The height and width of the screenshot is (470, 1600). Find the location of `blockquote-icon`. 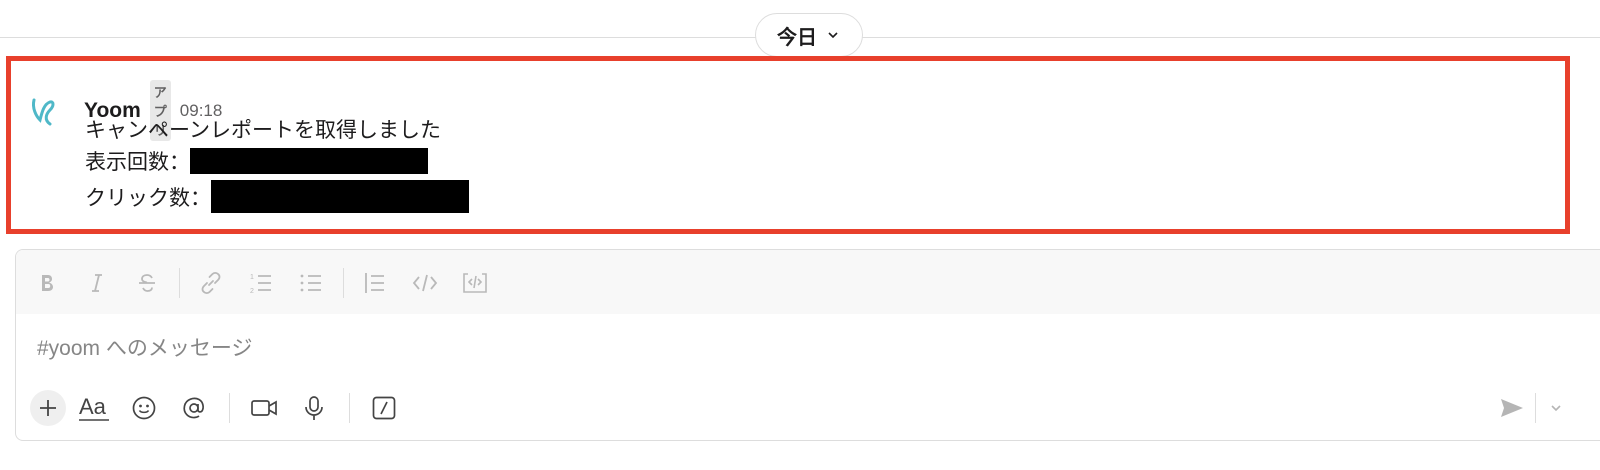

blockquote-icon is located at coordinates (375, 283).